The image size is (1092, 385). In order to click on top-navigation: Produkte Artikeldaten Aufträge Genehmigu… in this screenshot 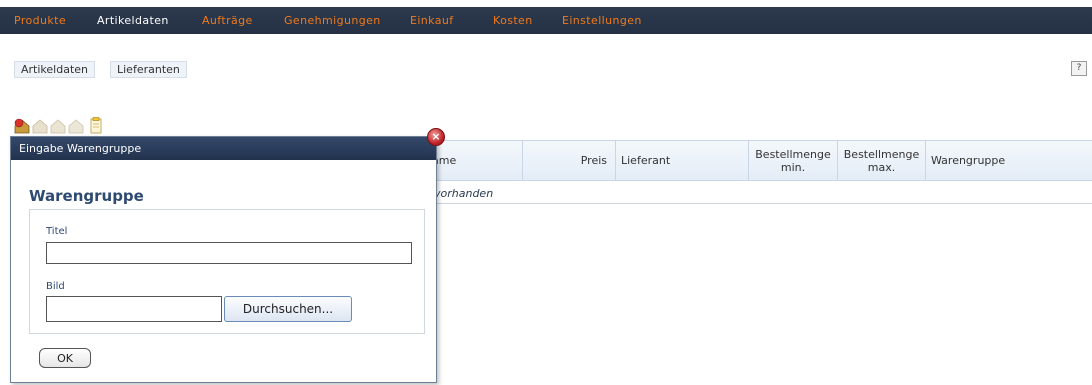, I will do `click(546, 18)`.